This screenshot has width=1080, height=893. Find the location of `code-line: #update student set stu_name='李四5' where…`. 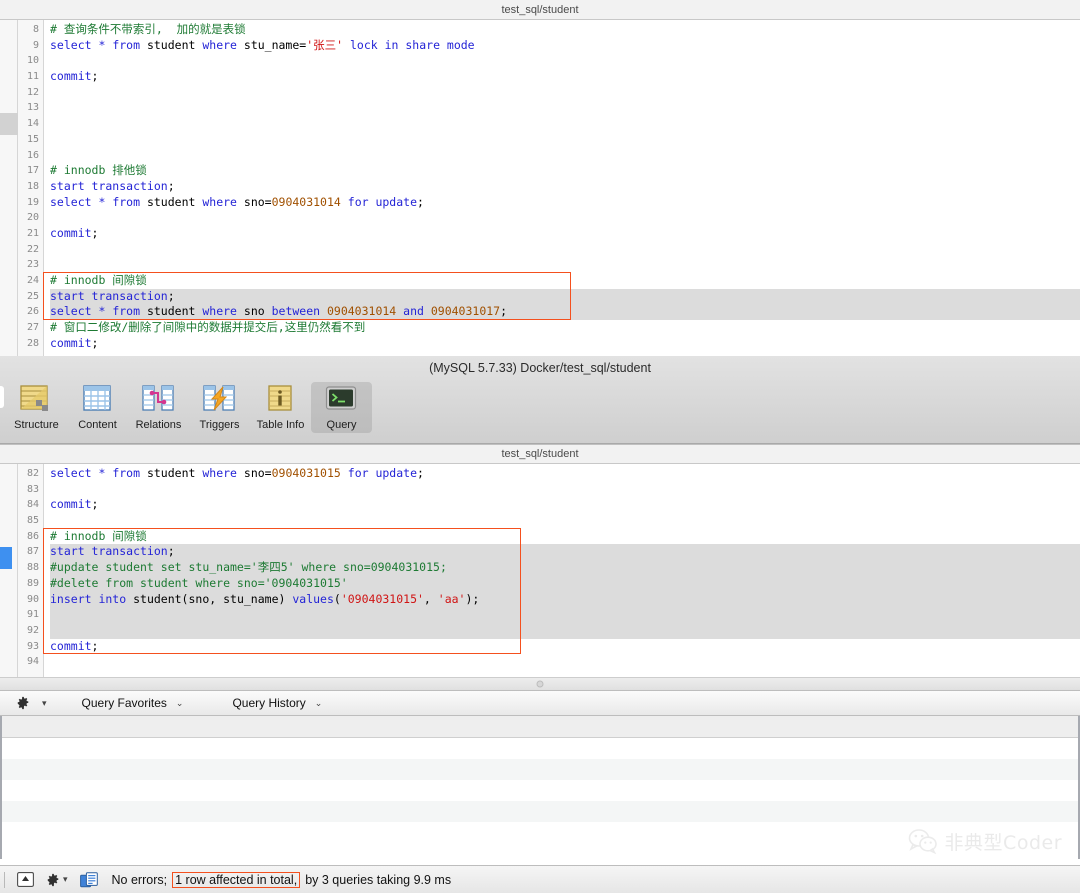

code-line: #update student set stu_name='李四5' where… is located at coordinates (565, 568).